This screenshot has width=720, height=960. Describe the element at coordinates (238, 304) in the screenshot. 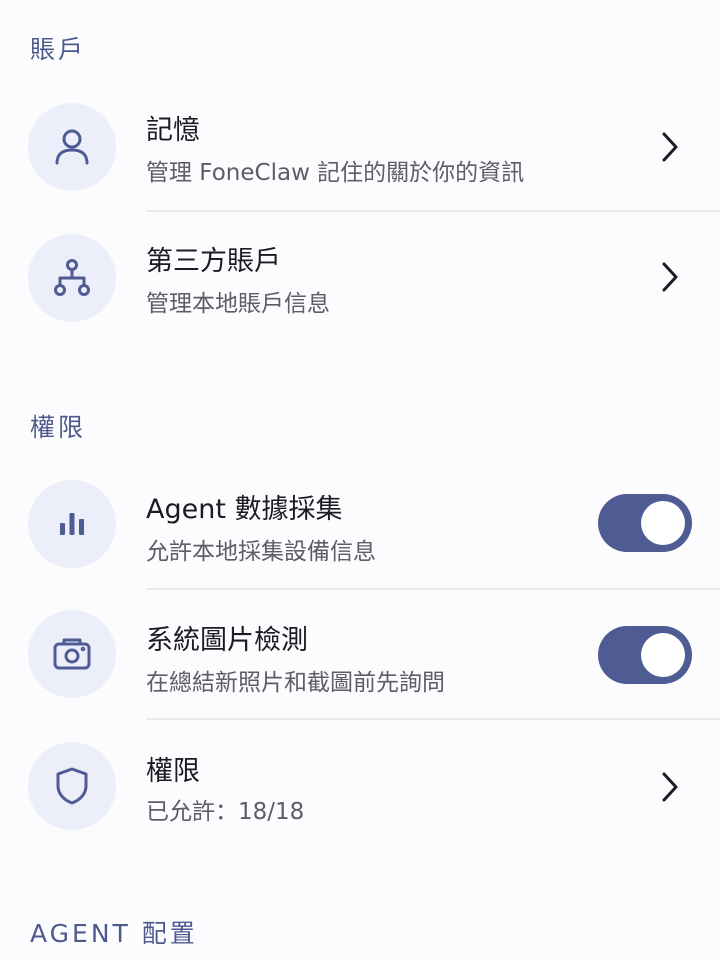

I see `third-party-accounts-subtitle: 管理本地賬戶信息` at that location.